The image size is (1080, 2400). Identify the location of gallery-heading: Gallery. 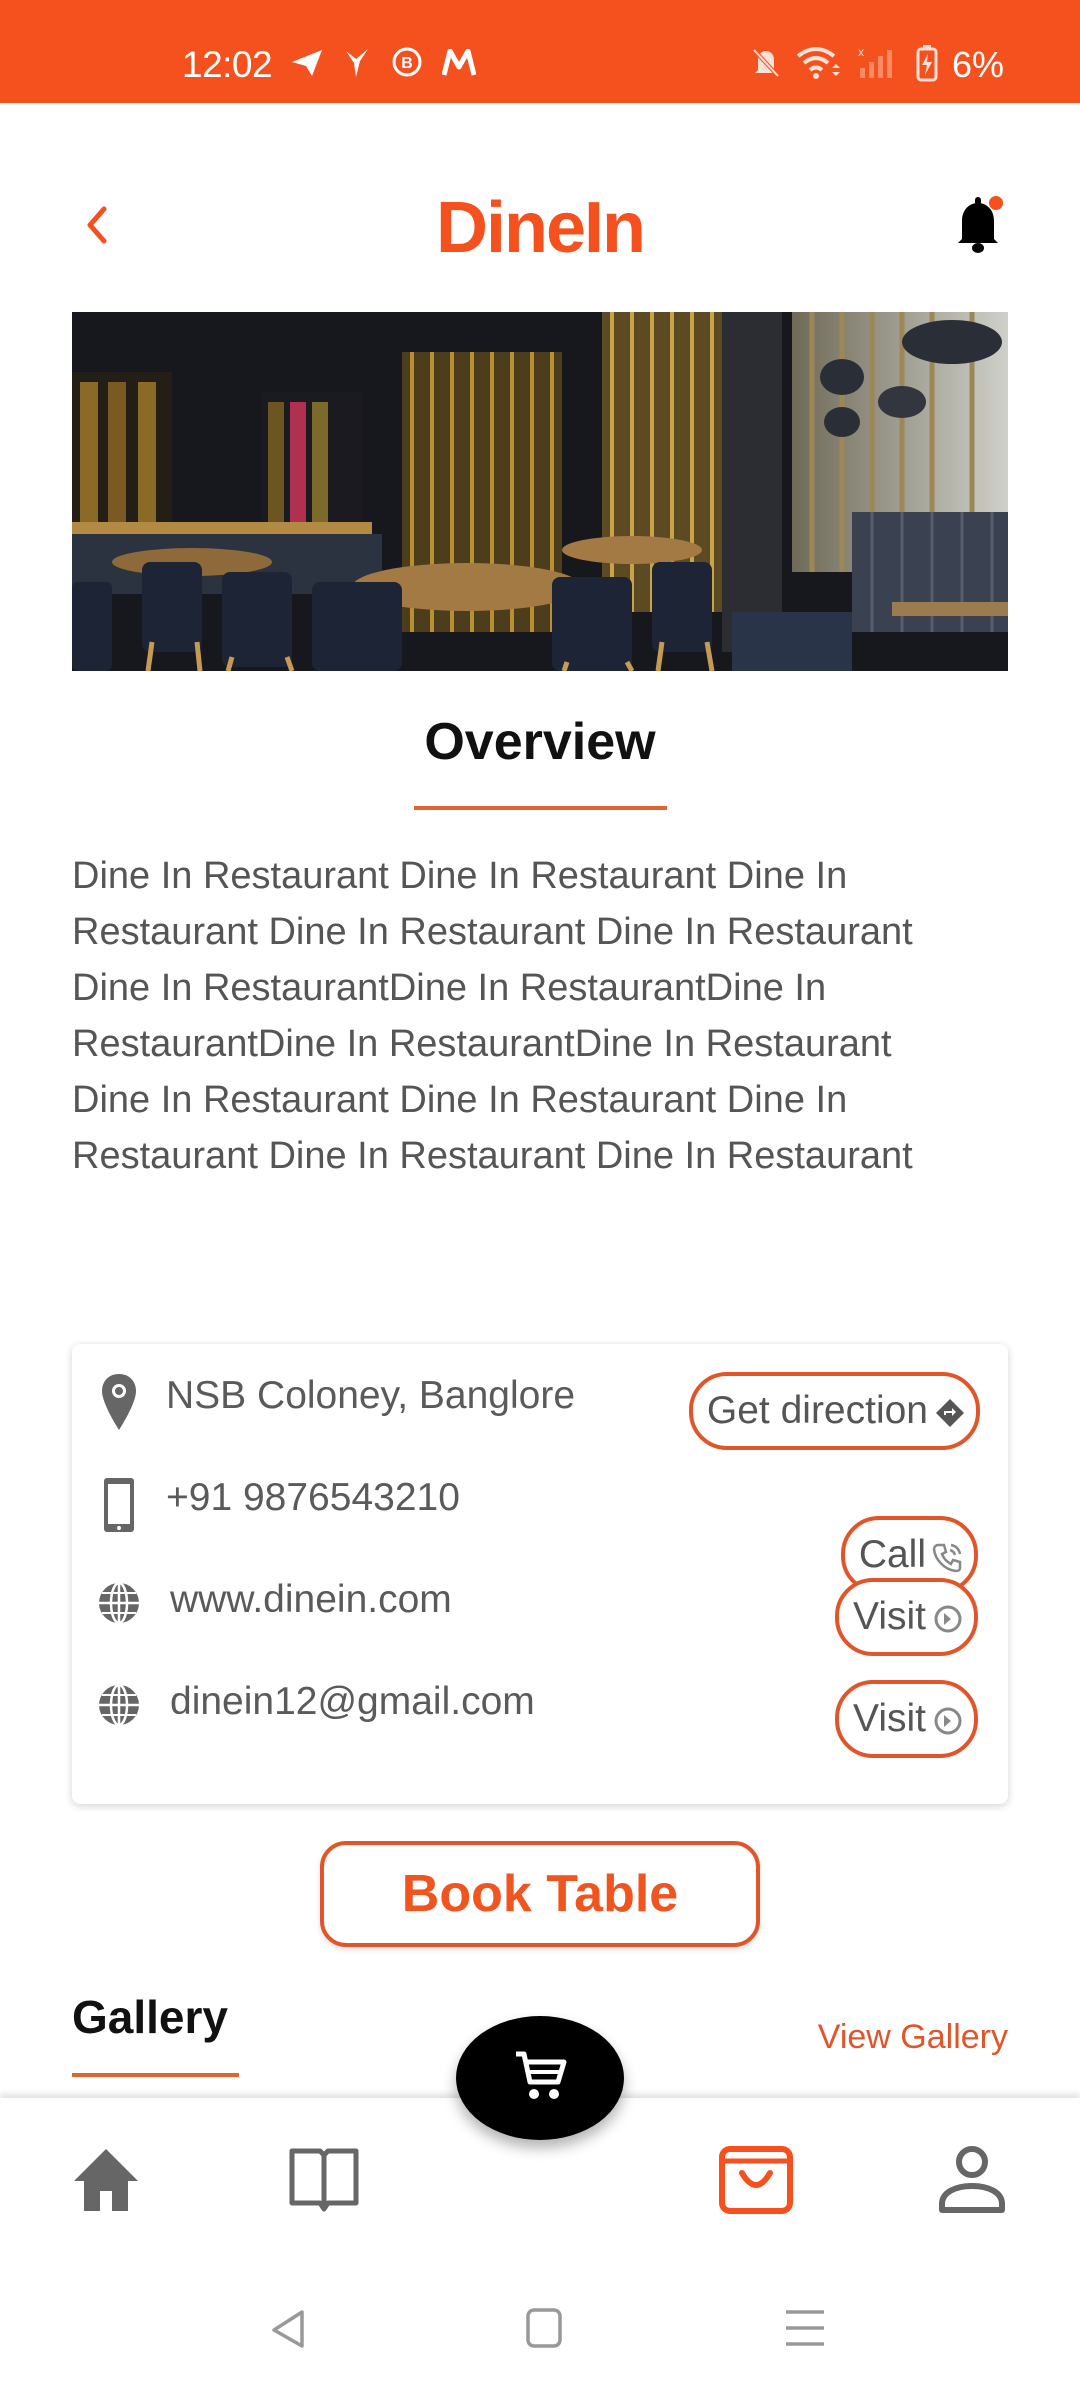
(150, 2017).